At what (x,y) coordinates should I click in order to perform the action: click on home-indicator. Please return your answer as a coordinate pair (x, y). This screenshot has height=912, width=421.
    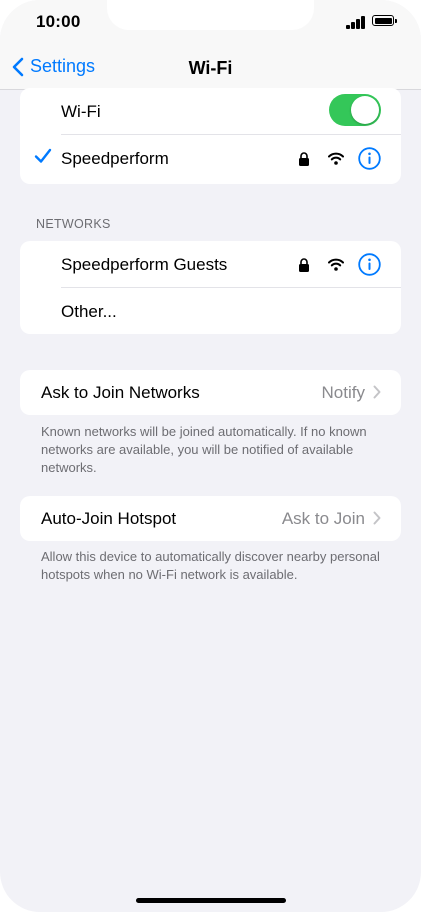
    Looking at the image, I should click on (211, 900).